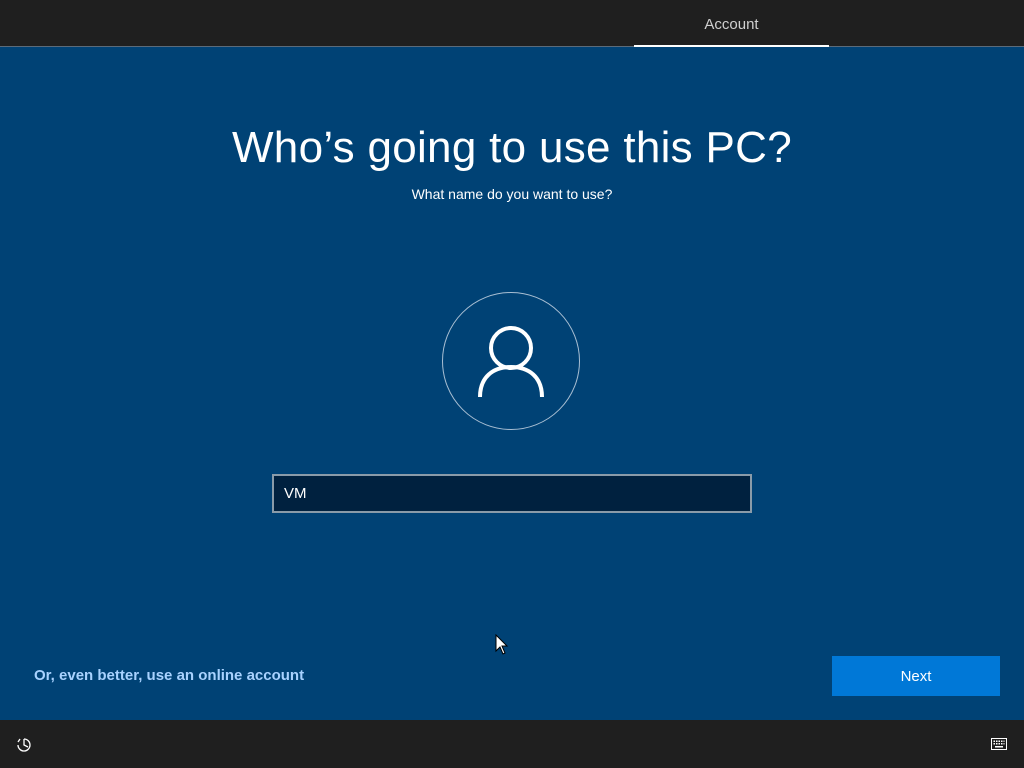 The width and height of the screenshot is (1024, 768). Describe the element at coordinates (24, 745) in the screenshot. I see `ease-of-access-icon` at that location.